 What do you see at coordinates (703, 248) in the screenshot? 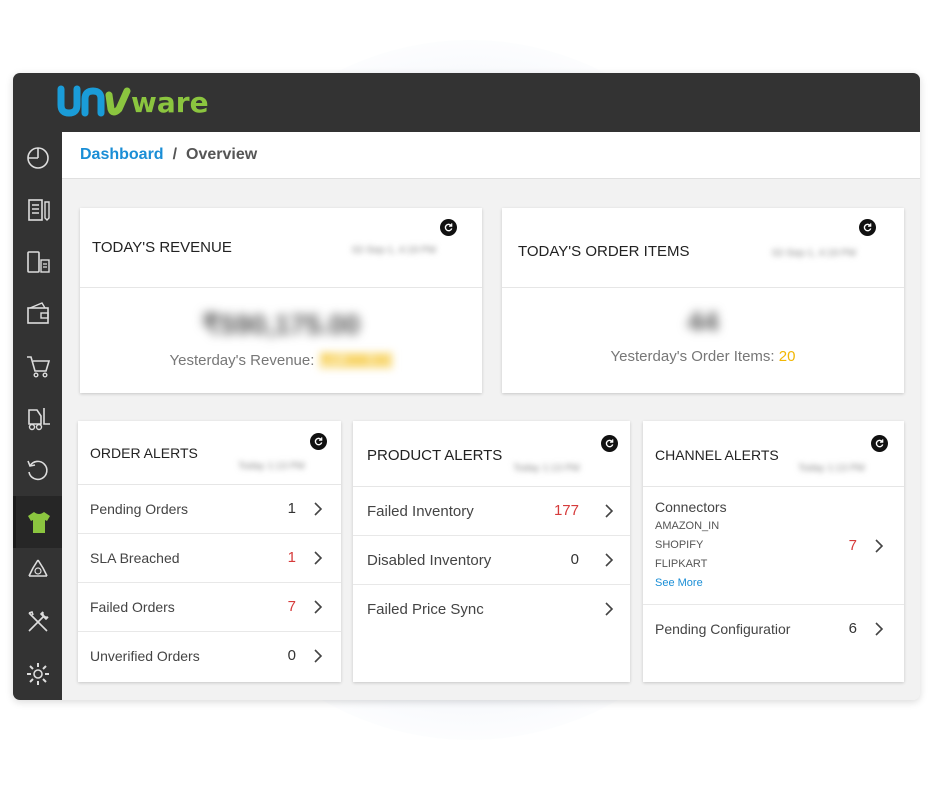
I see `order-items-card-header: TODAY'S ORDER ITEMS 02-Sep-1, 4:19 PM` at bounding box center [703, 248].